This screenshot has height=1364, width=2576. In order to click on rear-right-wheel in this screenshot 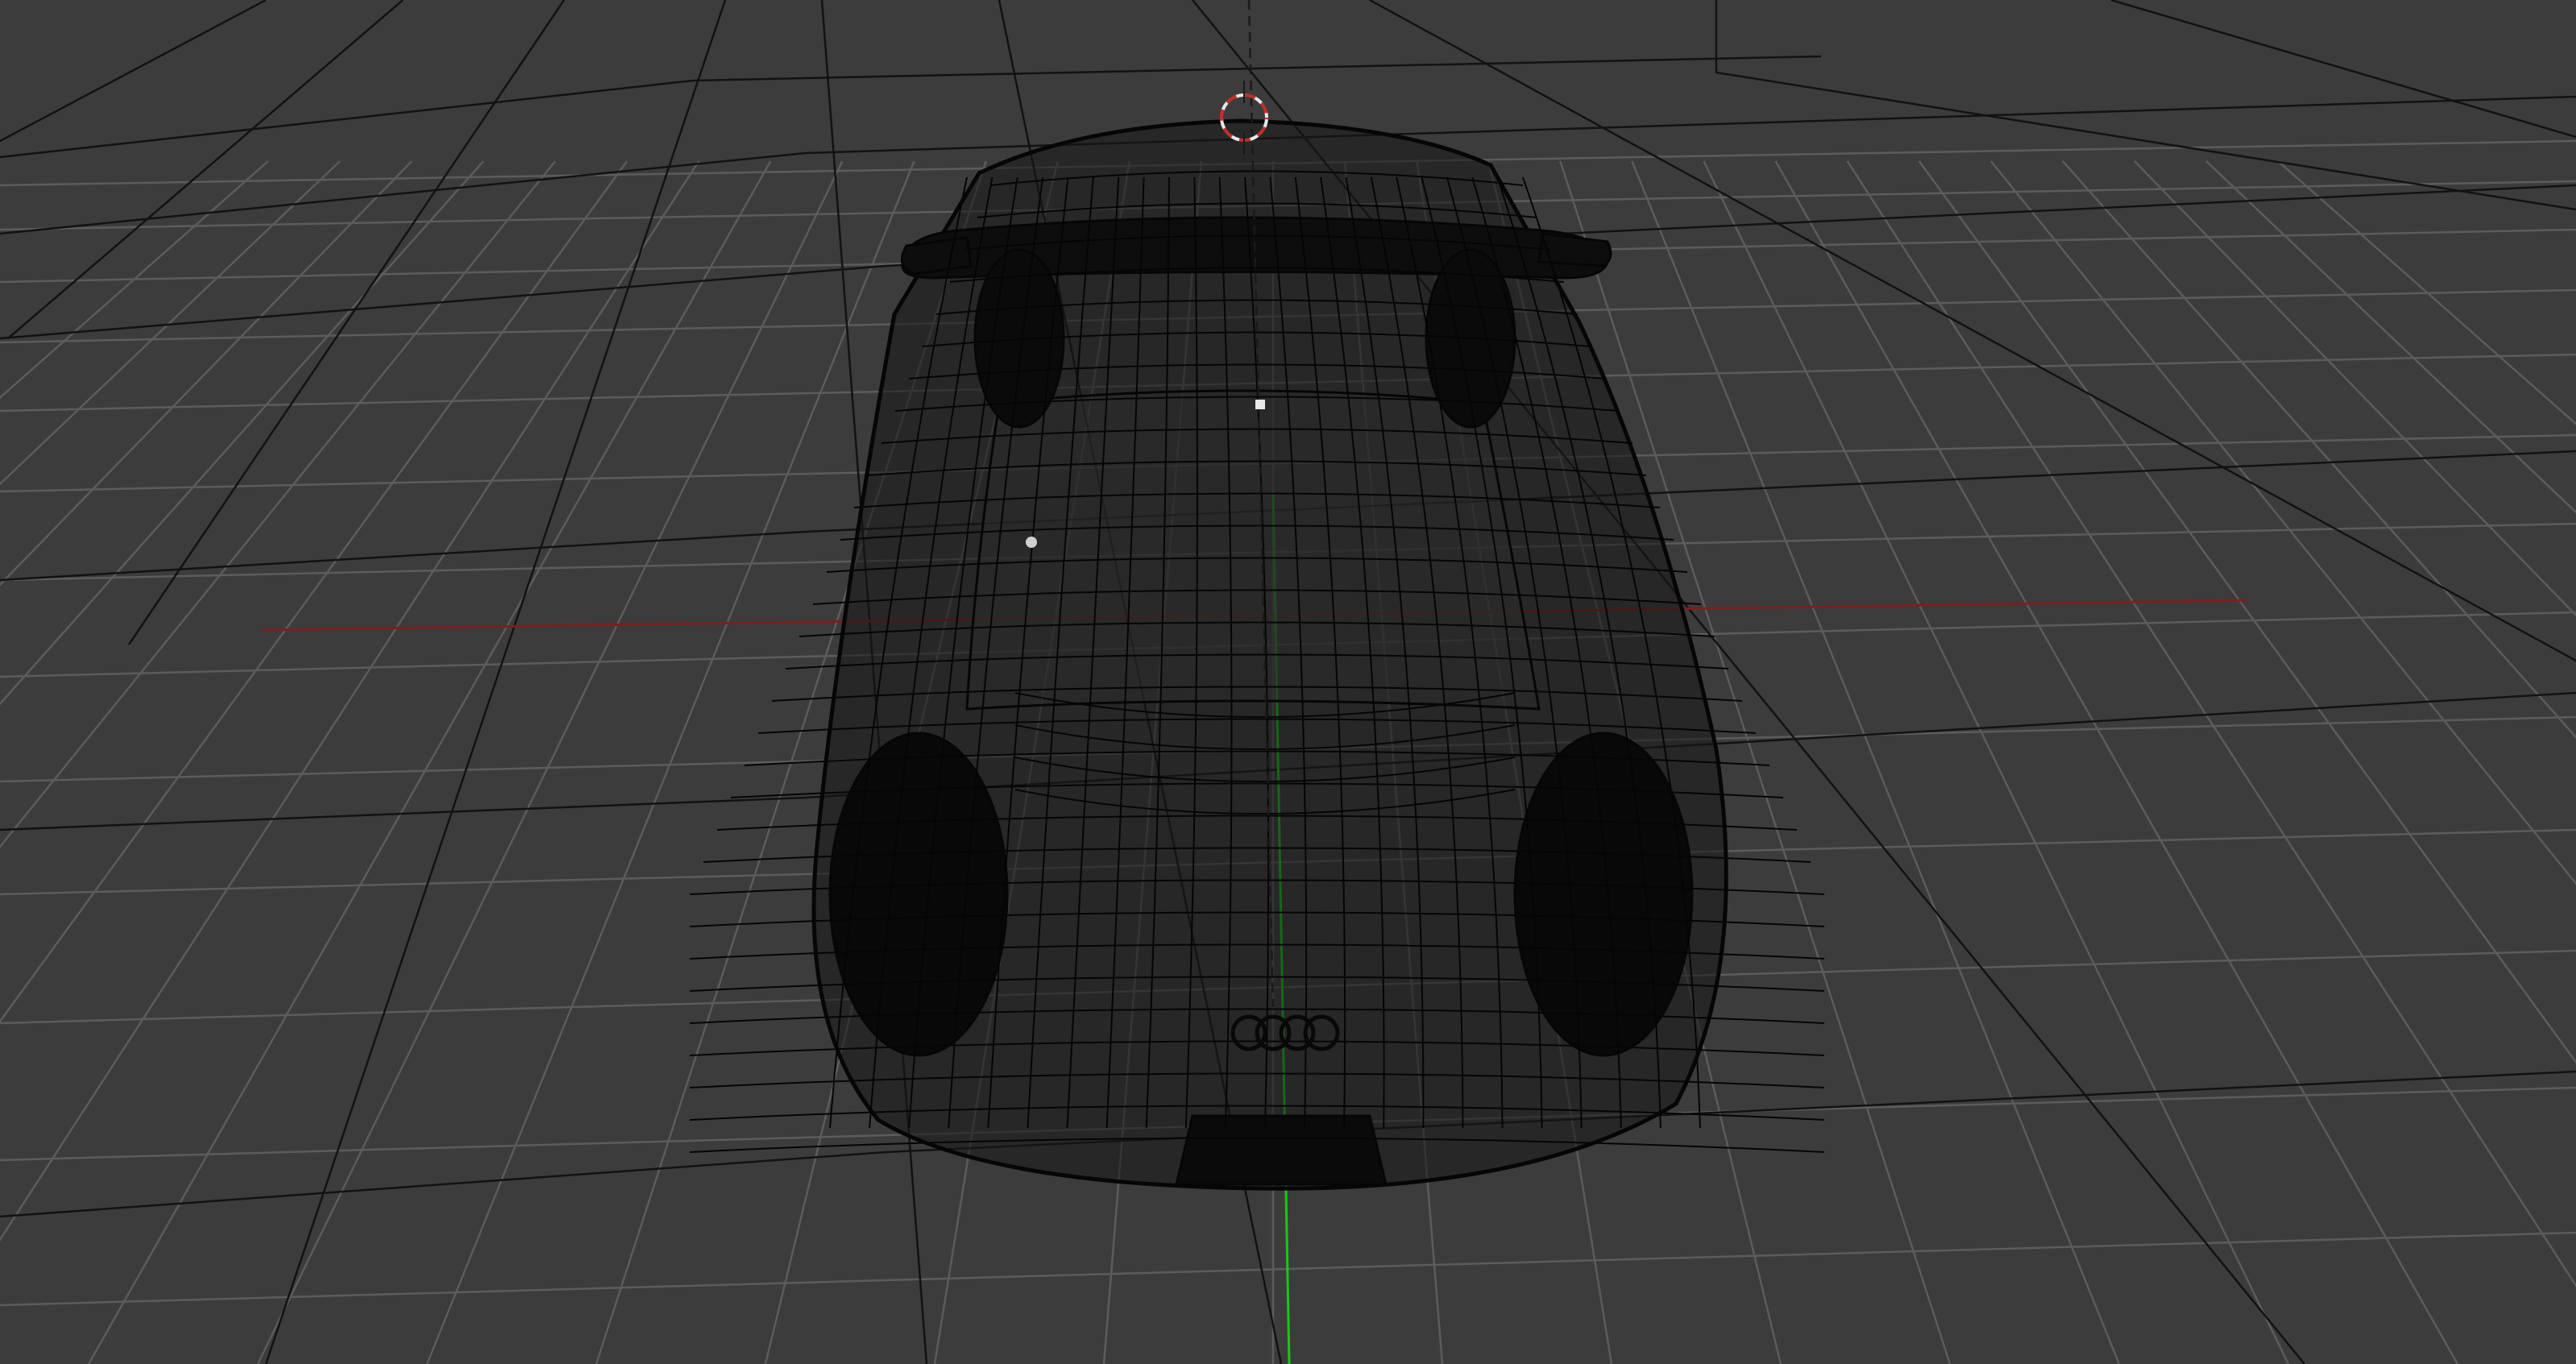, I will do `click(1603, 895)`.